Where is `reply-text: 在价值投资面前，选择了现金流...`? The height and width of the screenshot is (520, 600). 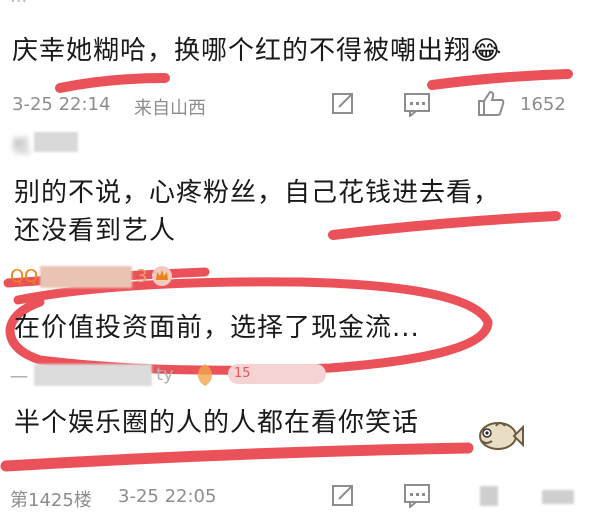 reply-text: 在价值投资面前，选择了现金流... is located at coordinates (217, 328).